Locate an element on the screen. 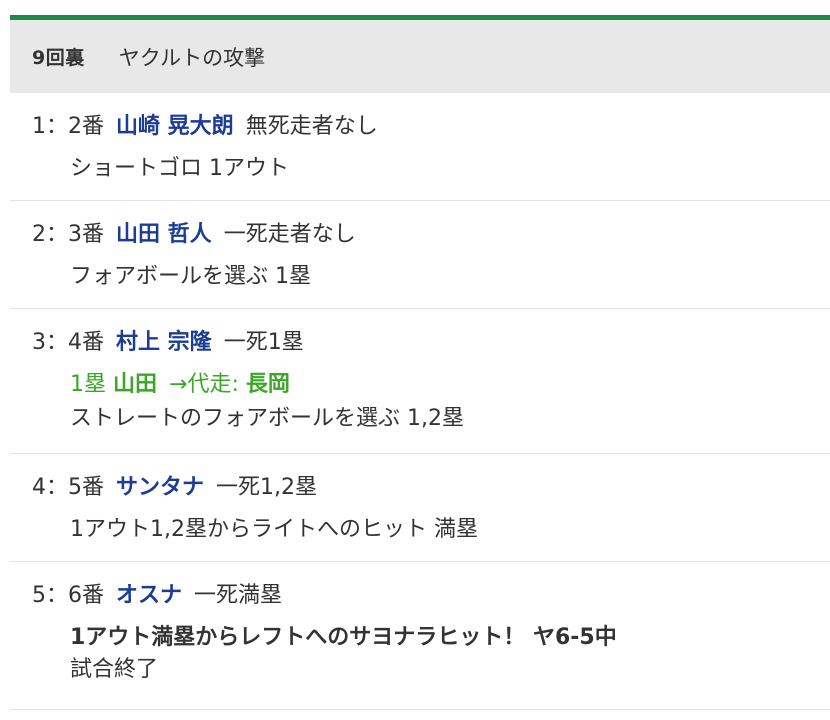 This screenshot has width=830, height=720. play-result: ストレートのフォアボールを選ぶ 1,2塁 is located at coordinates (267, 418).